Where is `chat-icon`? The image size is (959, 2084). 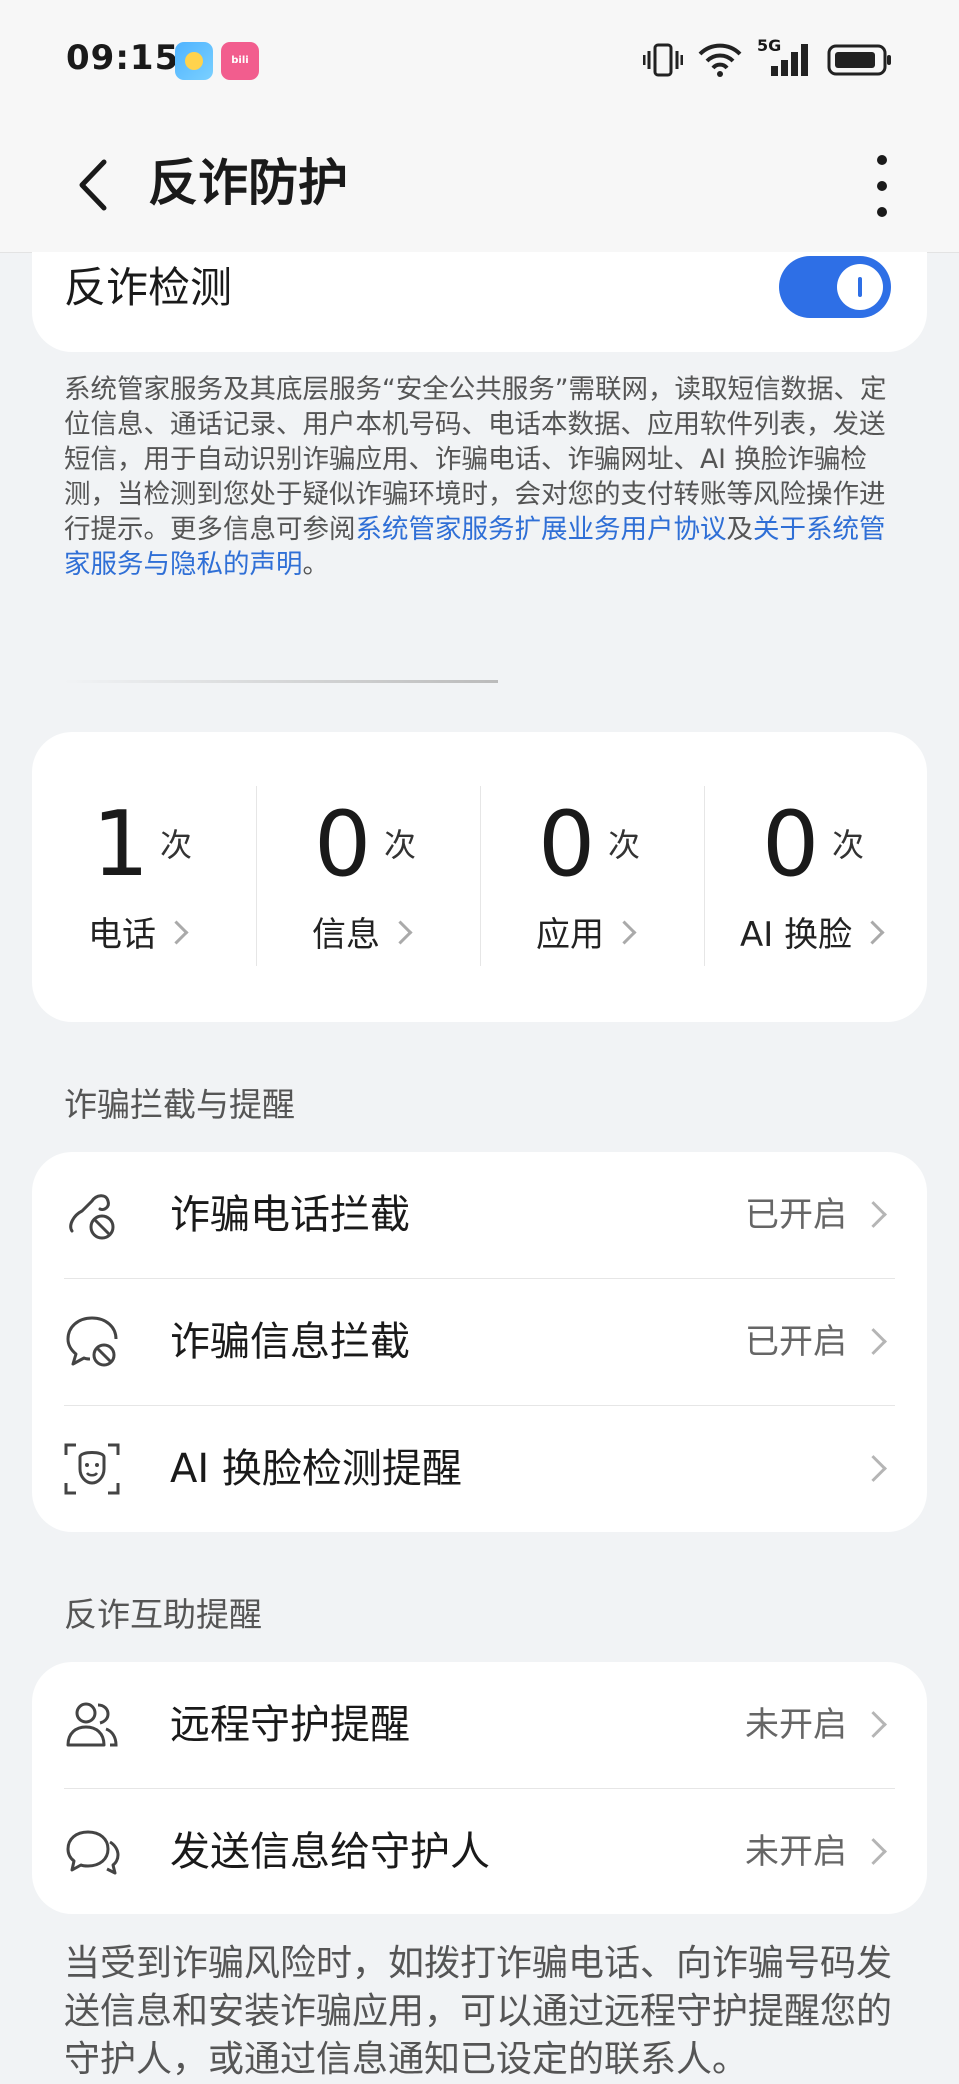 chat-icon is located at coordinates (93, 1852).